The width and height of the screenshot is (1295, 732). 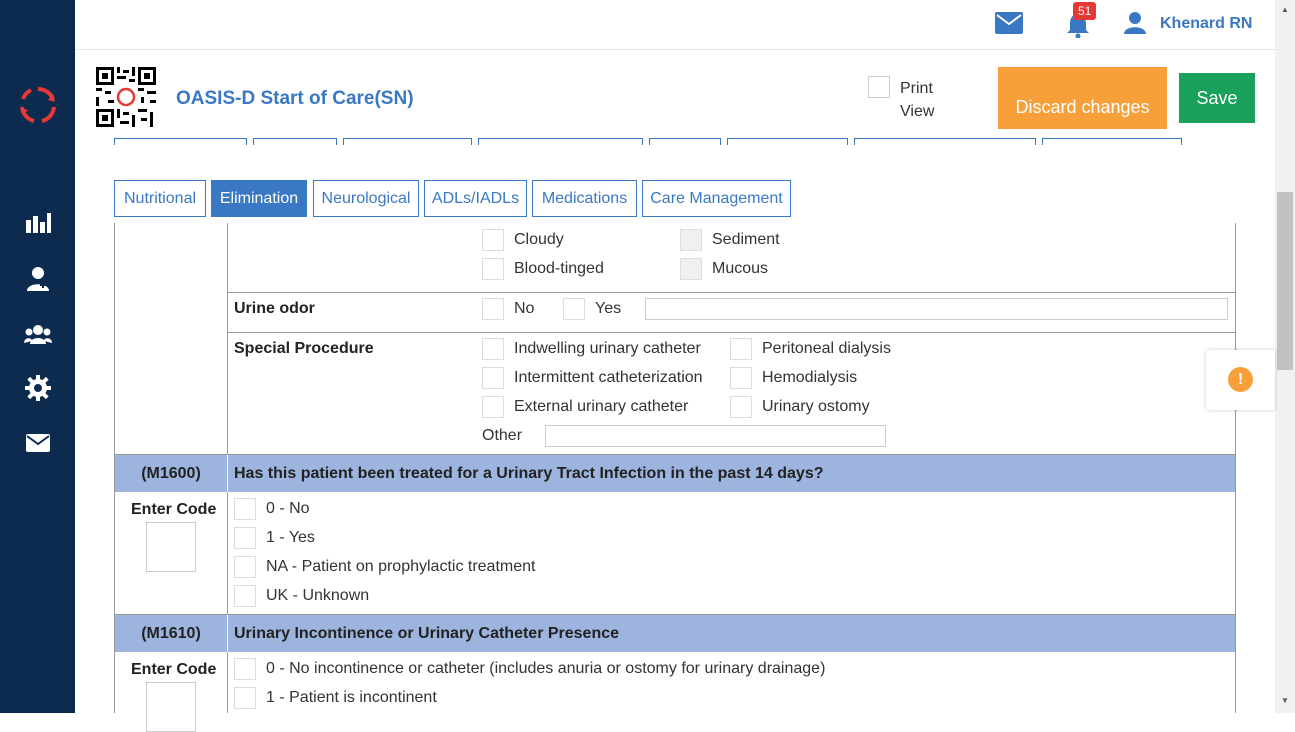 I want to click on intermittent-catheterization-checkbox, so click(x=493, y=378).